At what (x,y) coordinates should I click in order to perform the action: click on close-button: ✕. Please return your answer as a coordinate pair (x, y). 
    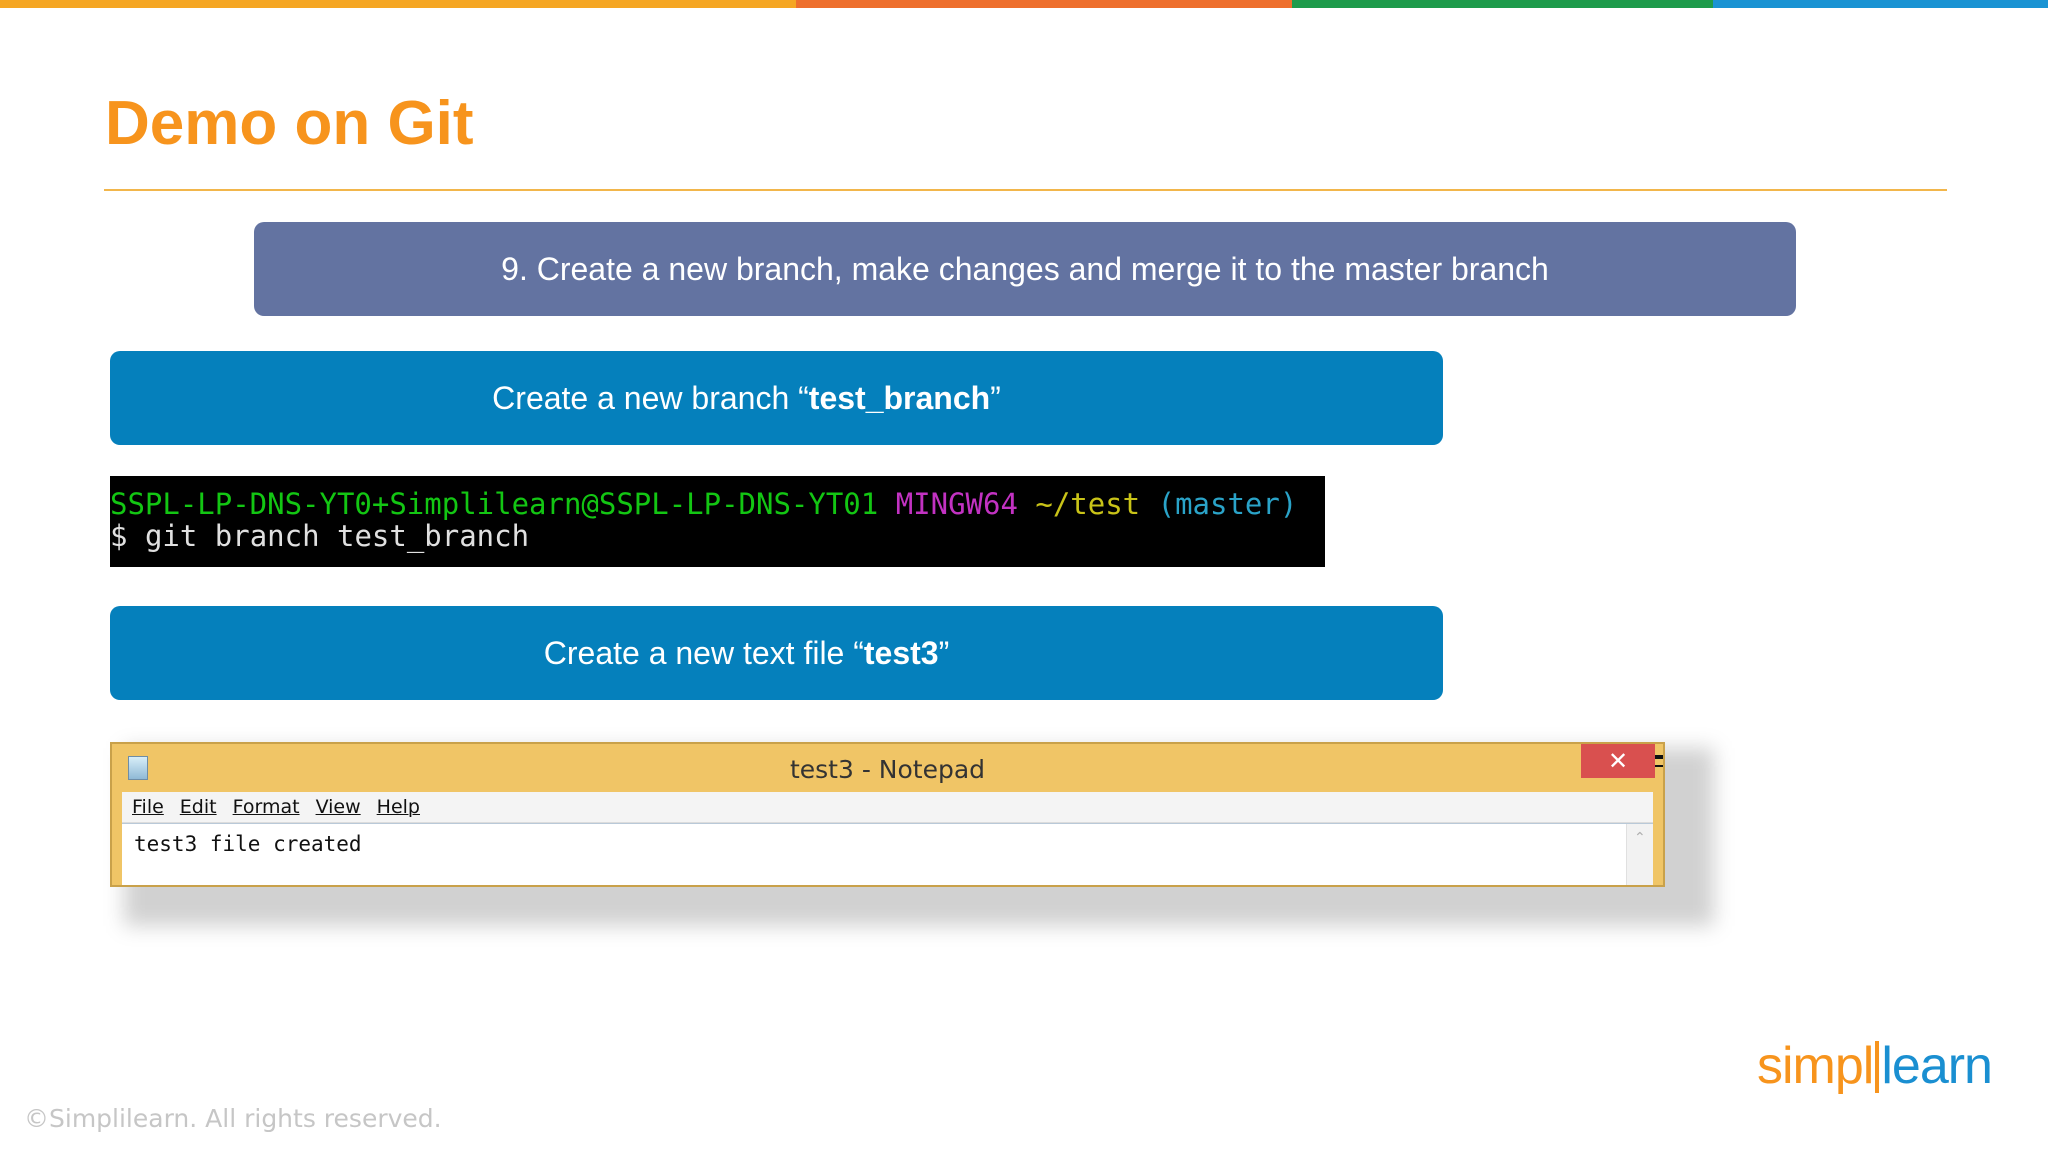
    Looking at the image, I should click on (1618, 761).